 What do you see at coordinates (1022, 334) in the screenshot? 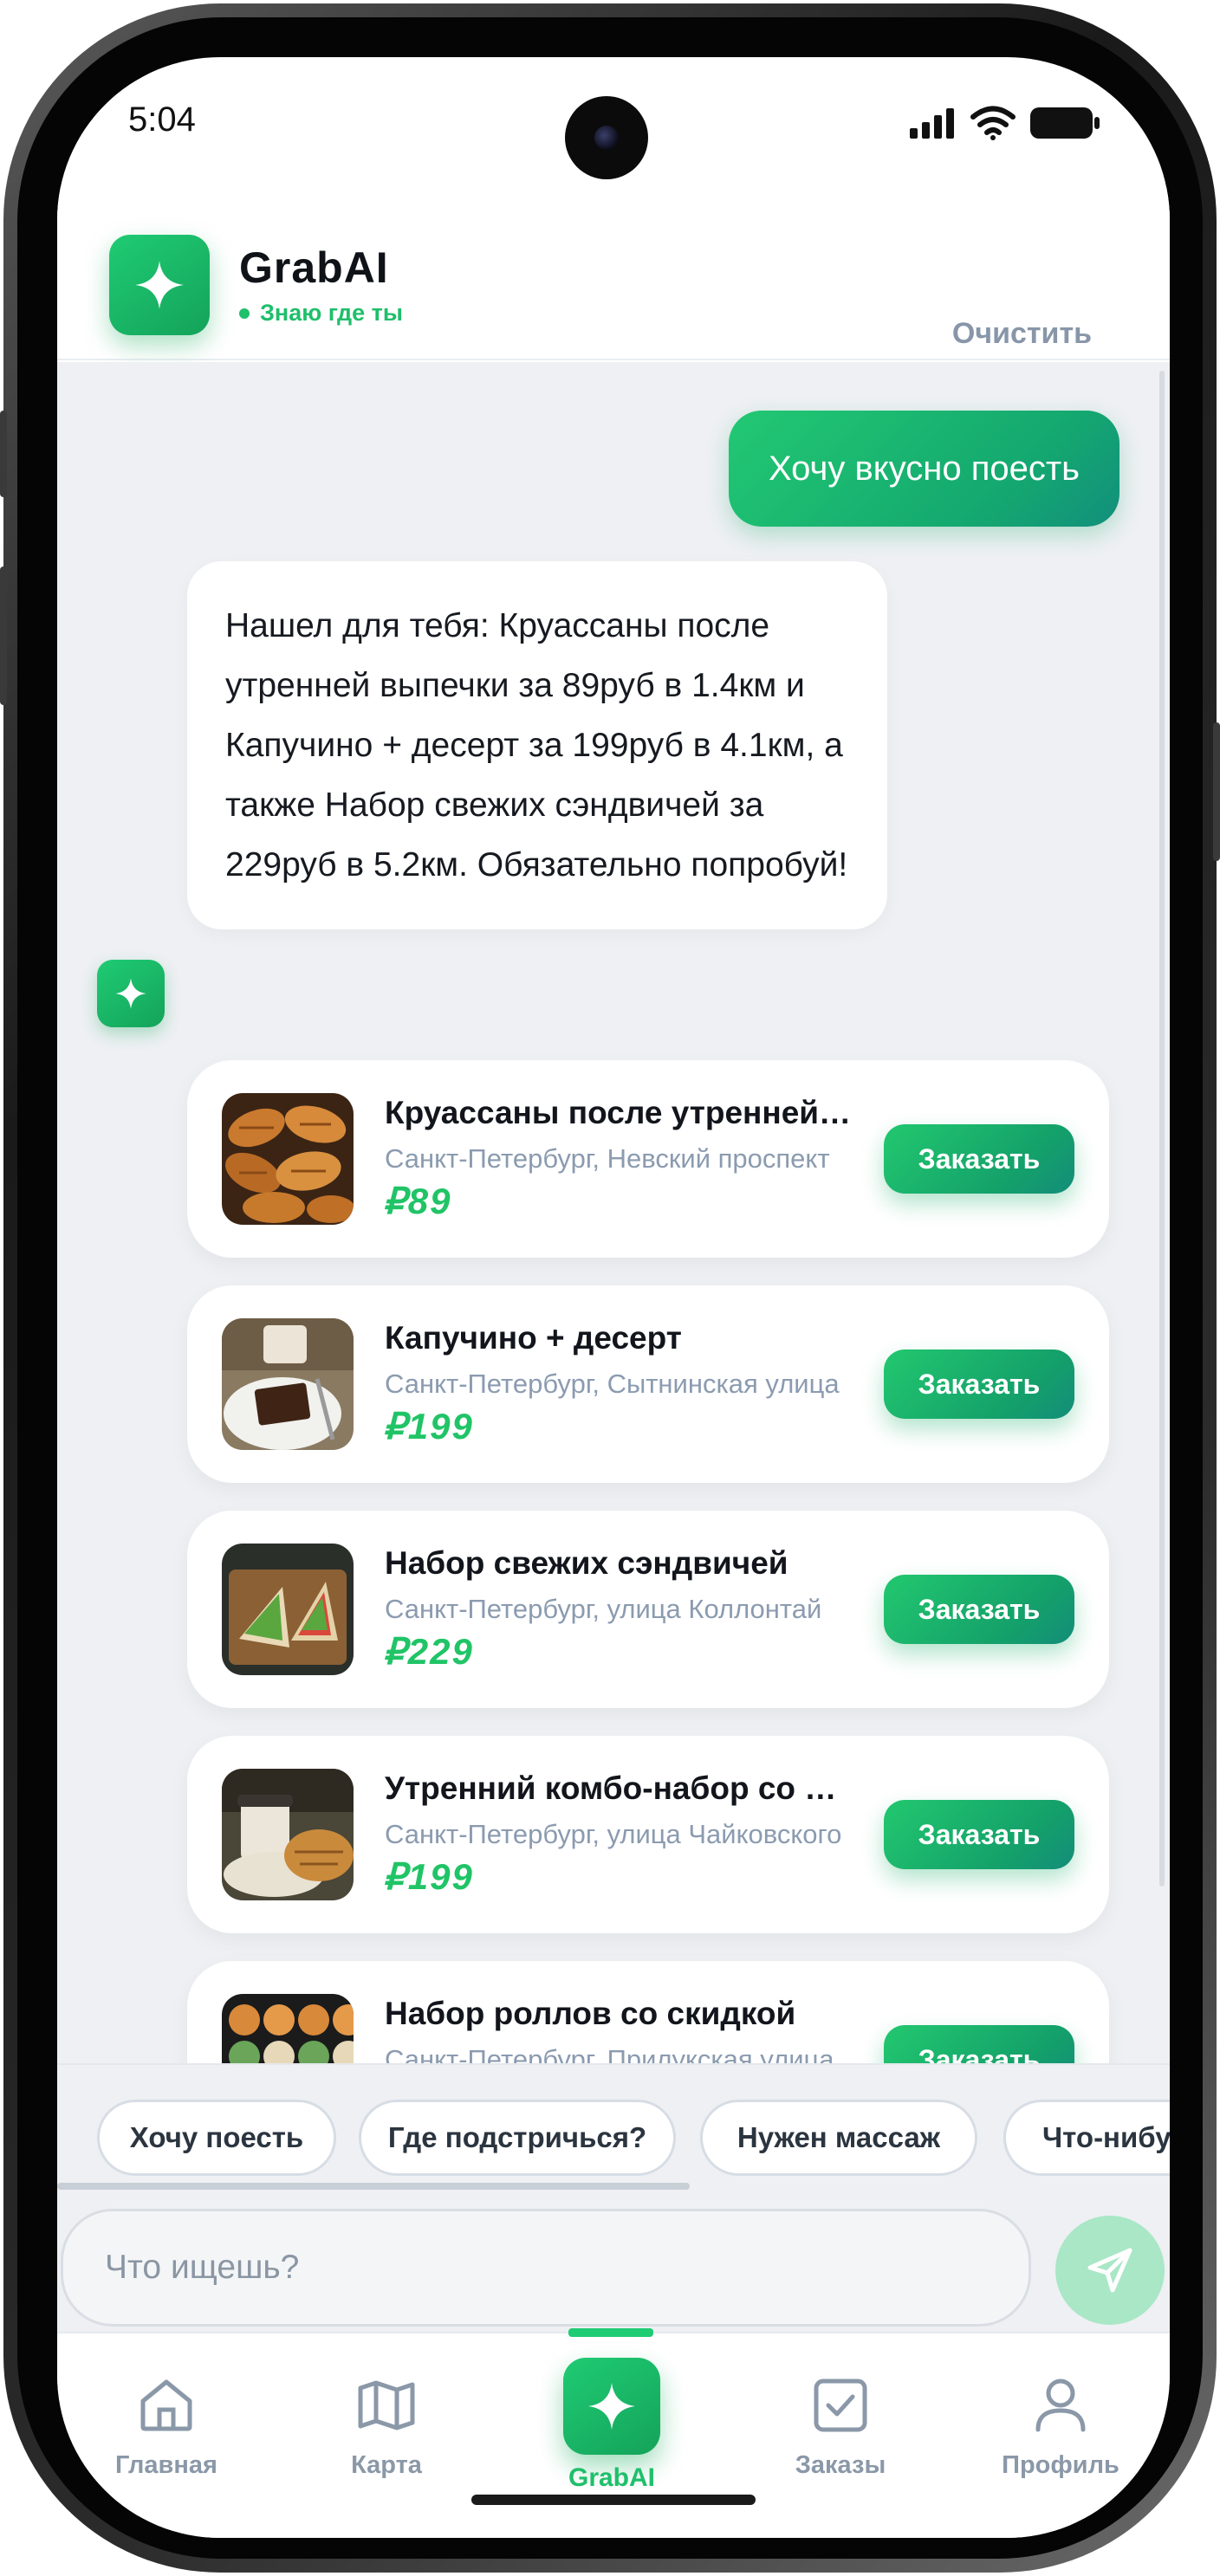
I see `clear-chat-button: Очистить` at bounding box center [1022, 334].